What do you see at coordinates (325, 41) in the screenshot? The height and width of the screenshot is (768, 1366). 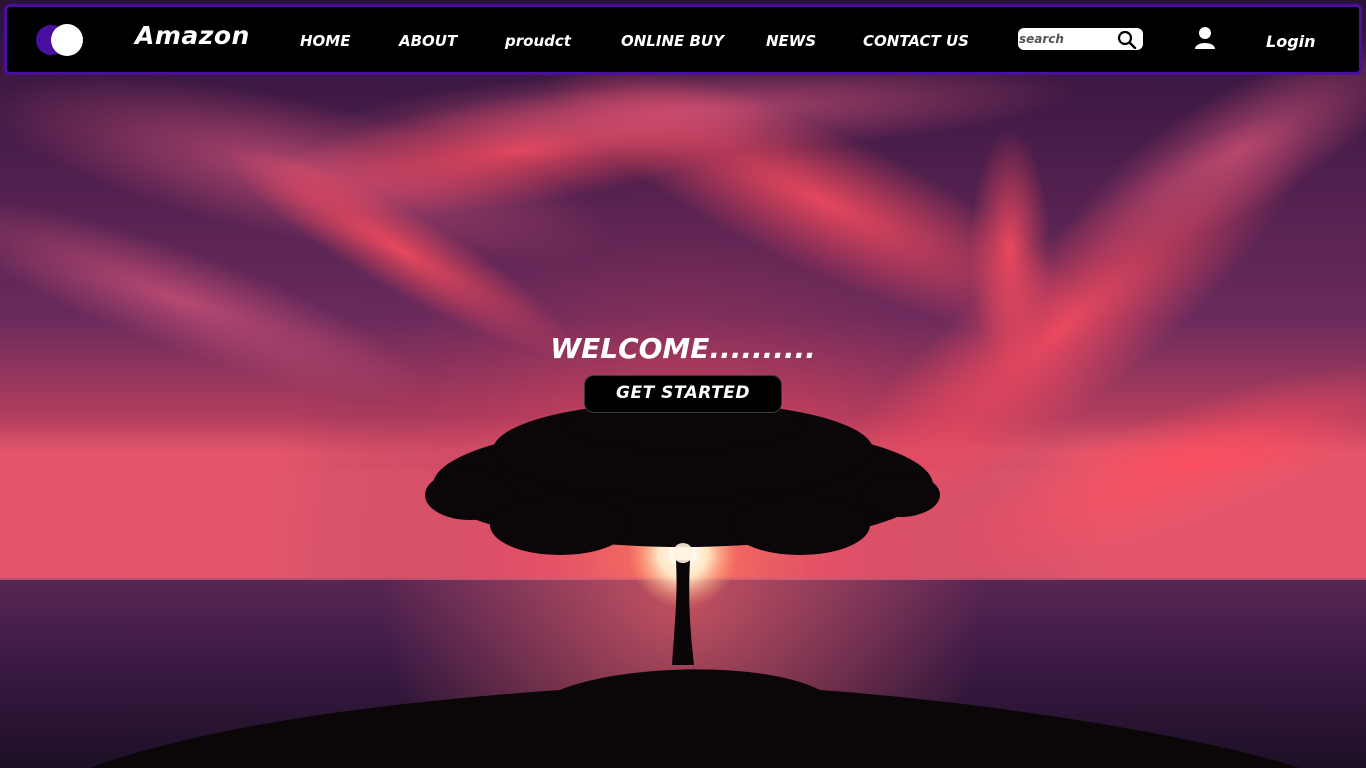 I see `nav-home: HOME` at bounding box center [325, 41].